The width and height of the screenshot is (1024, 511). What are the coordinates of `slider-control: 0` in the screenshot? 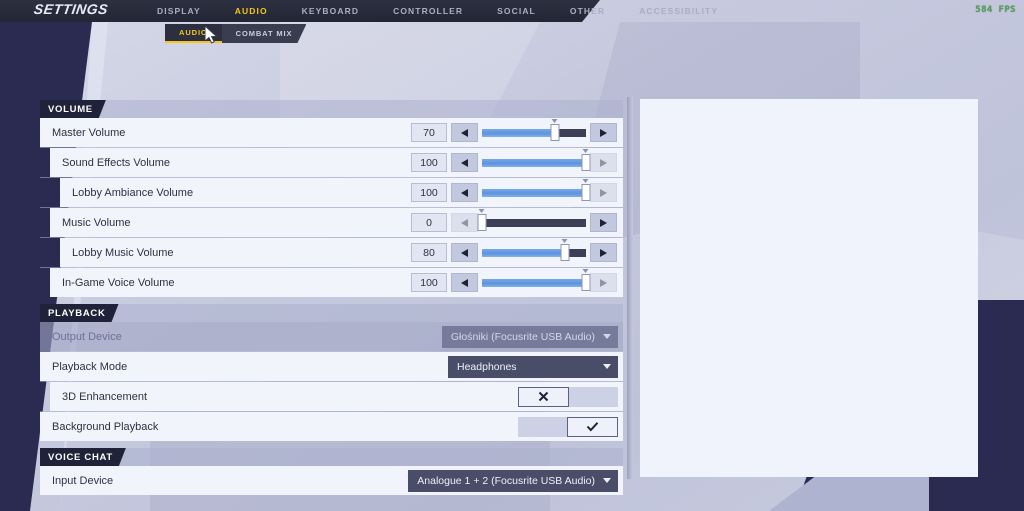 It's located at (517, 220).